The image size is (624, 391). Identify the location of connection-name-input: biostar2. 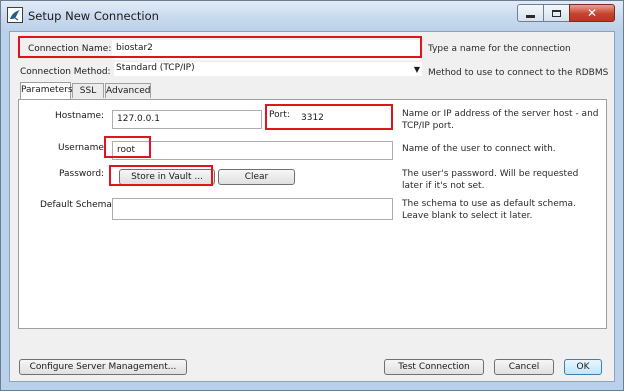
(266, 50).